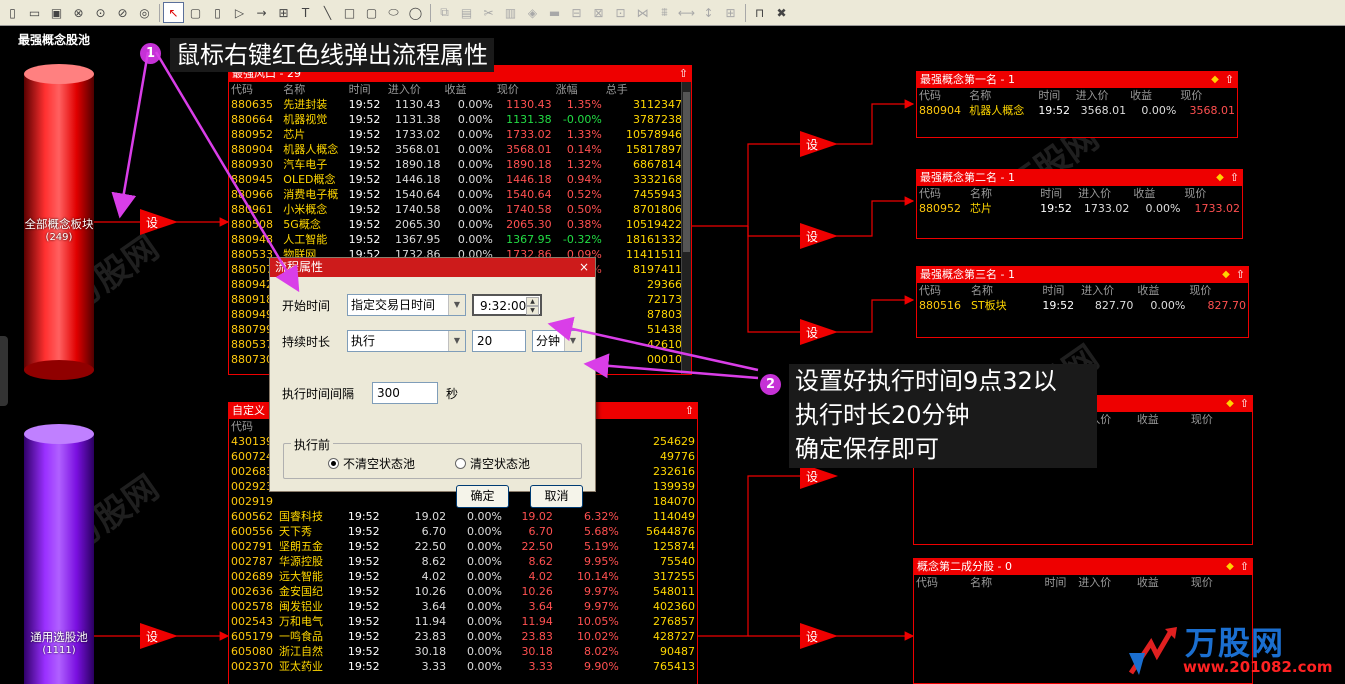 This screenshot has height=684, width=1345. Describe the element at coordinates (371, 12) in the screenshot. I see `rounded-rect-icon: ▢` at that location.